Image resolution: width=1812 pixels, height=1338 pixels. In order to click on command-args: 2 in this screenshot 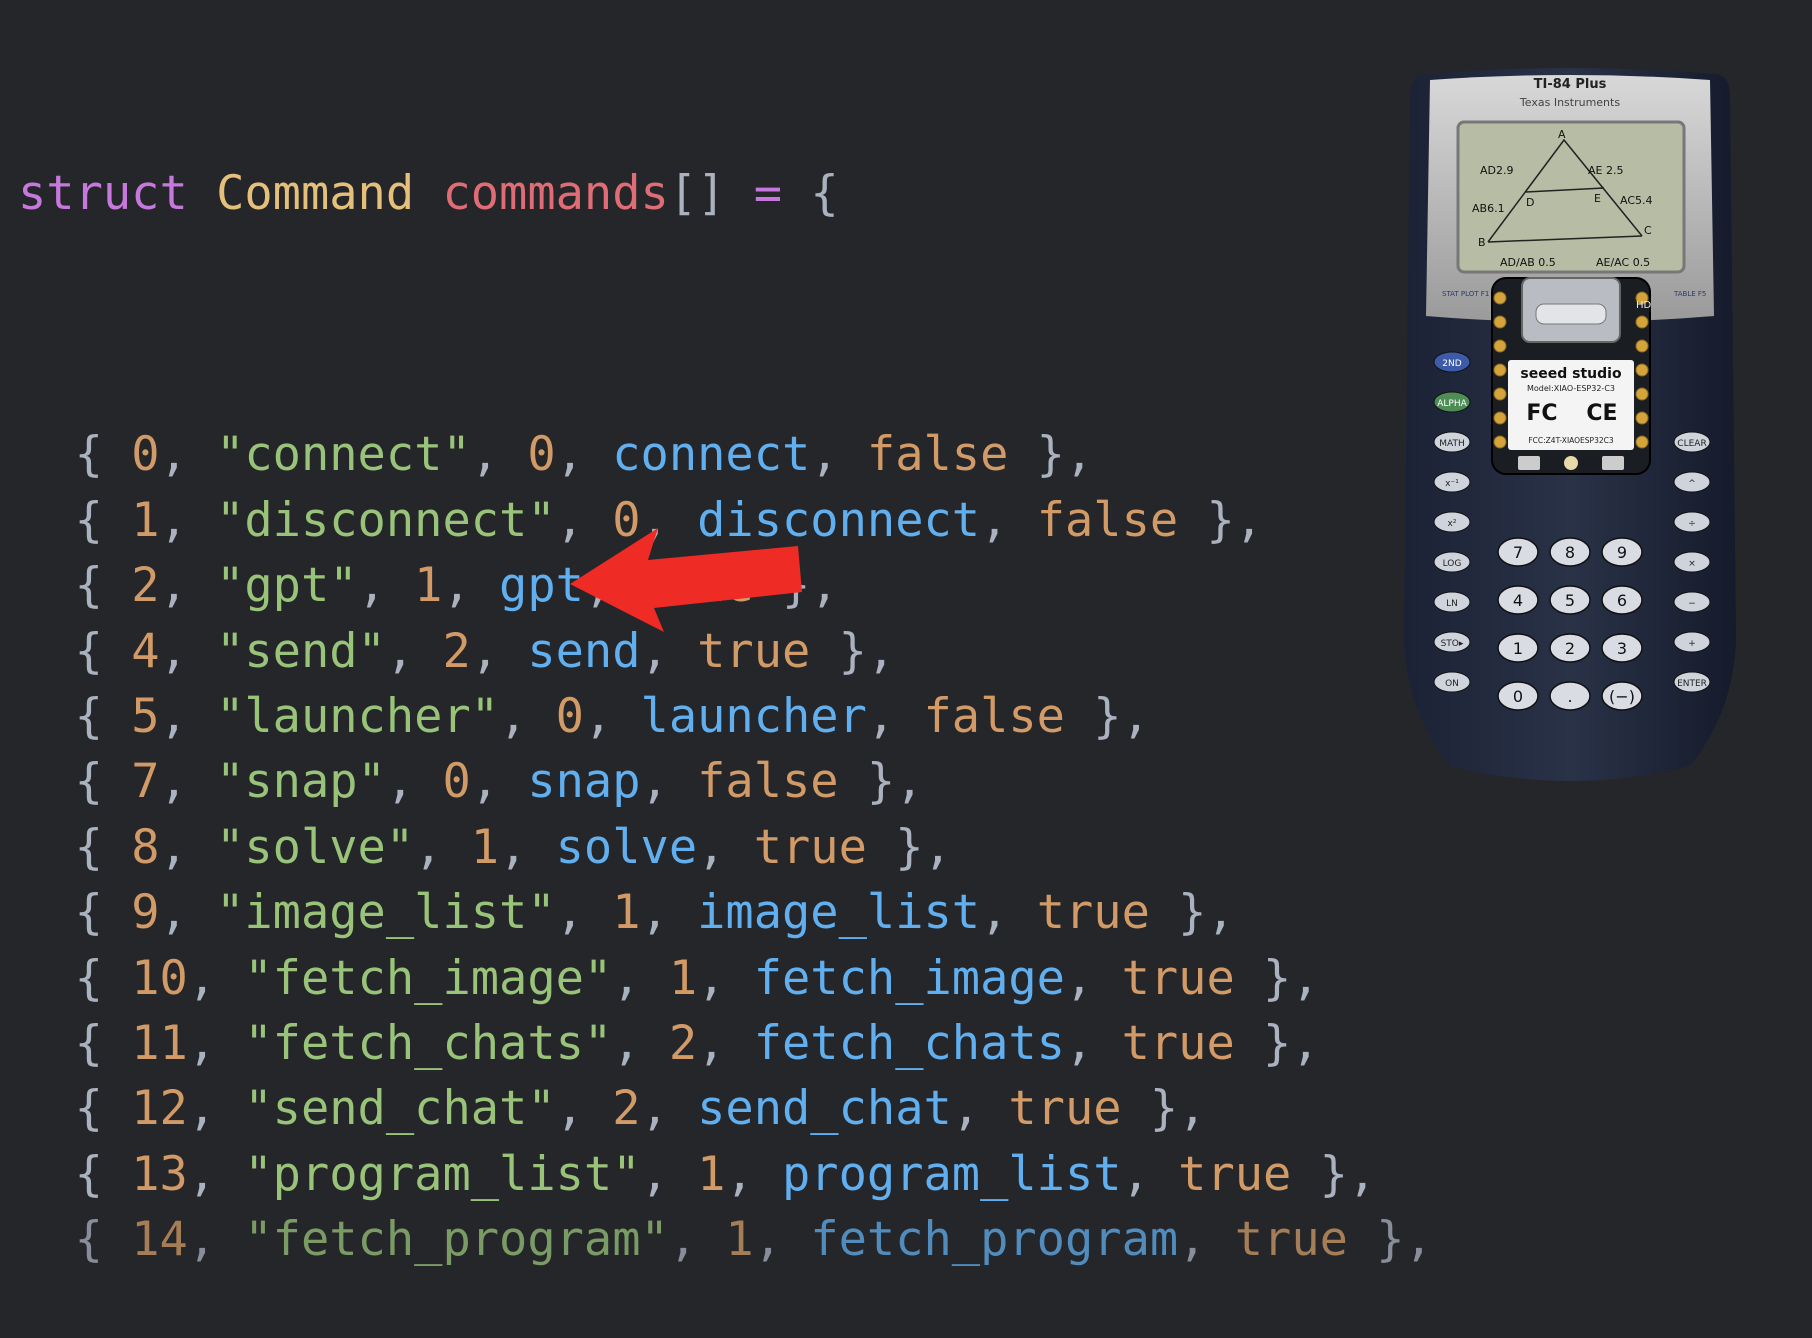, I will do `click(626, 1109)`.